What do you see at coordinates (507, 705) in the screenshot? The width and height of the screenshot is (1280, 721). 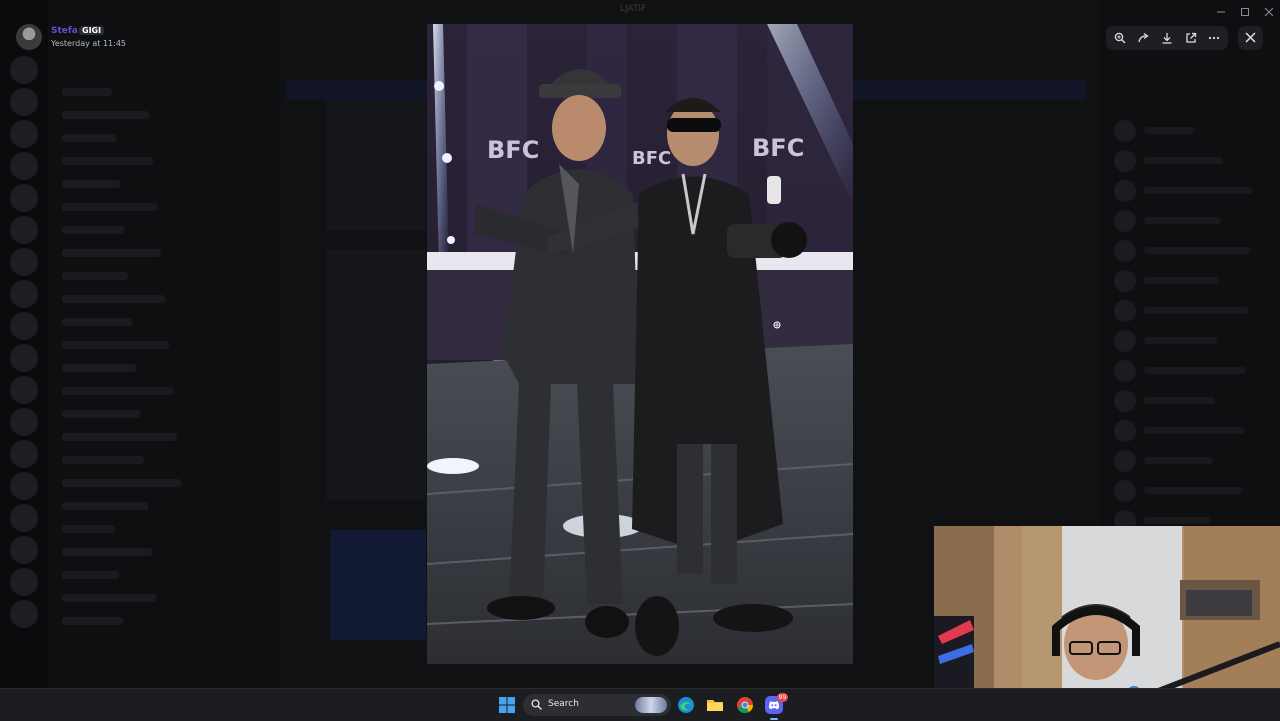 I see `windows-start-icon` at bounding box center [507, 705].